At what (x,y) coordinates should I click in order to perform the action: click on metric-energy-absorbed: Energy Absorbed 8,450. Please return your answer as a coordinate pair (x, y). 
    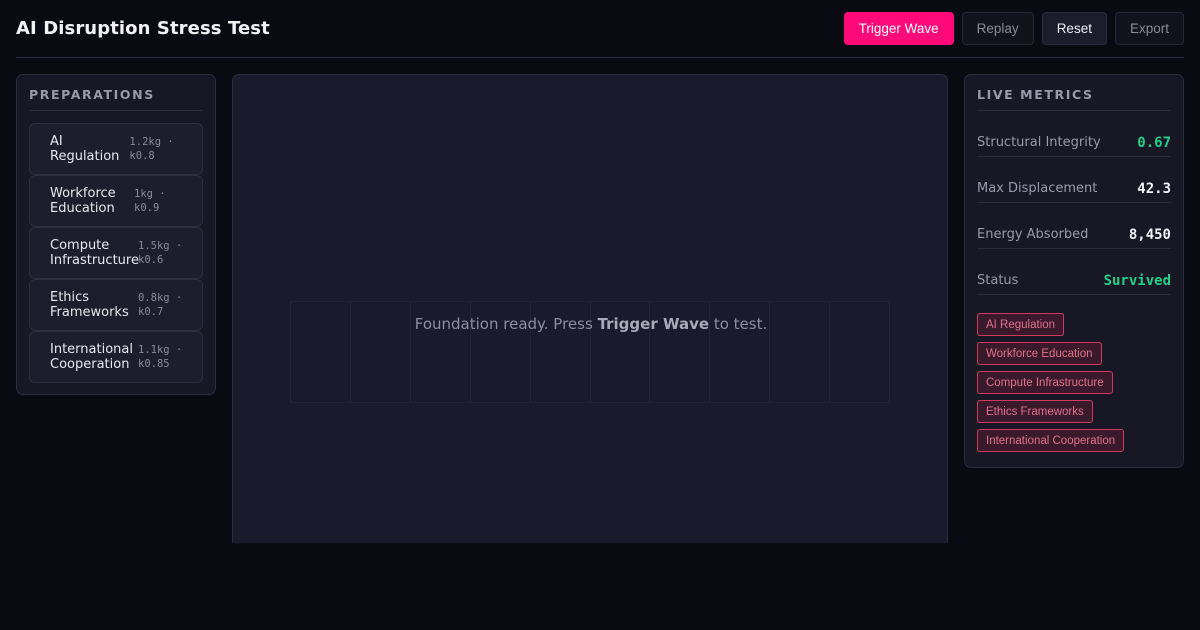
    Looking at the image, I should click on (1074, 226).